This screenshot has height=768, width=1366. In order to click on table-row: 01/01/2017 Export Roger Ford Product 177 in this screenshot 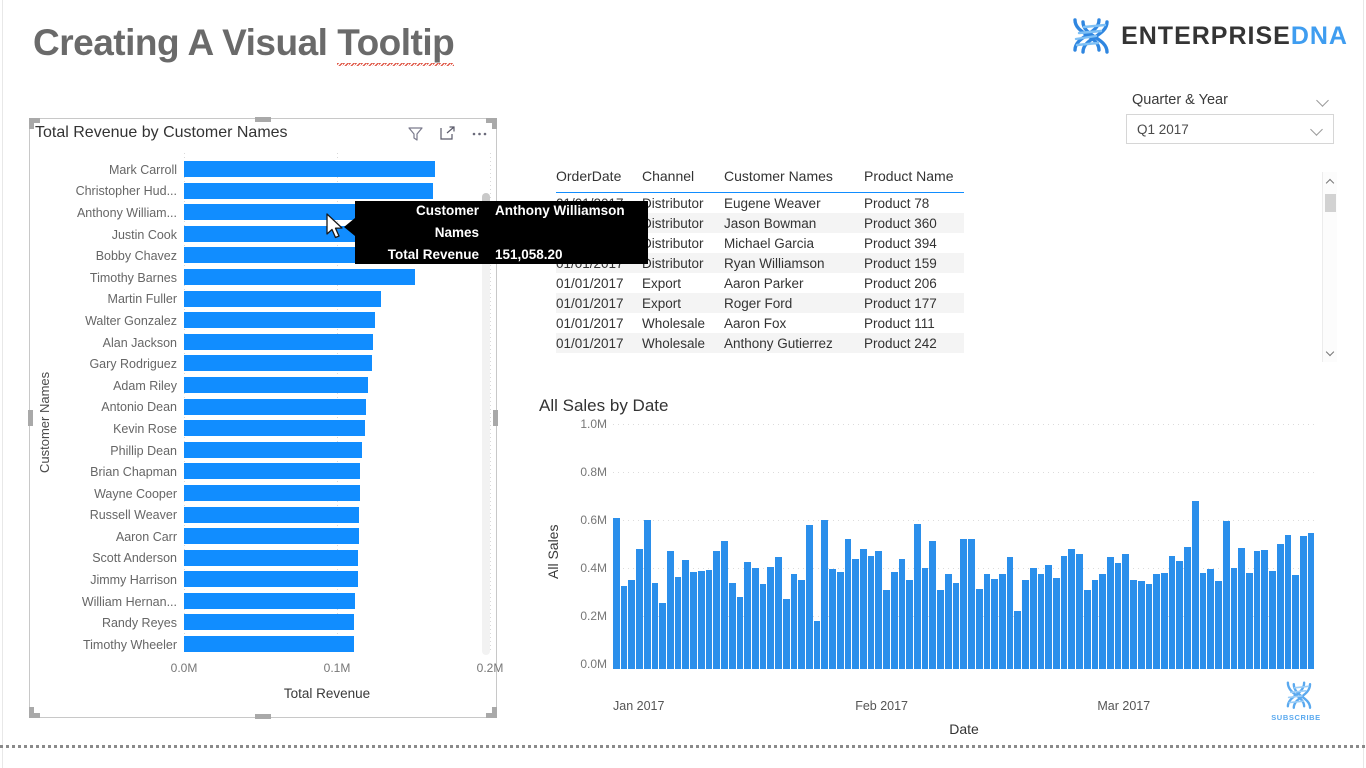, I will do `click(760, 303)`.